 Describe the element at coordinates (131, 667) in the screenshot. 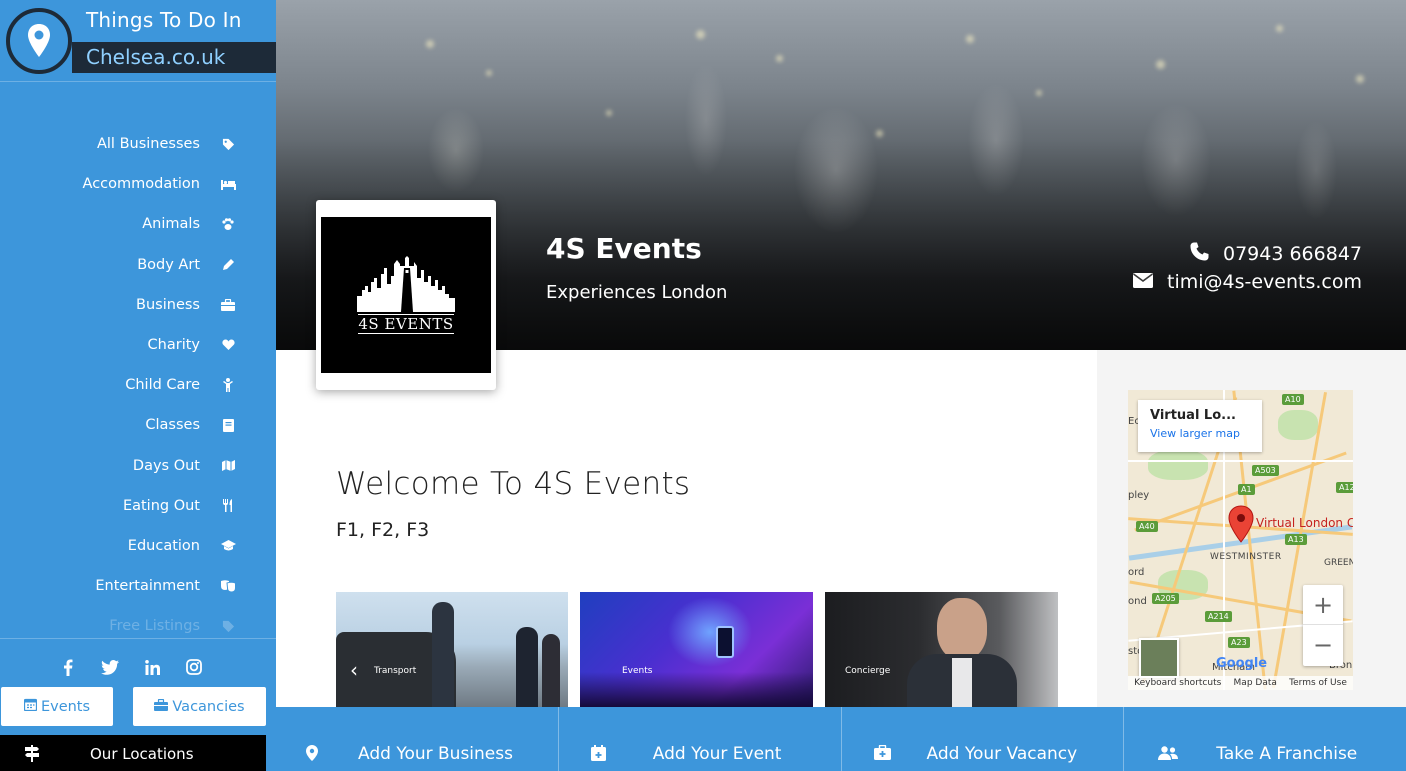

I see `social-links` at that location.